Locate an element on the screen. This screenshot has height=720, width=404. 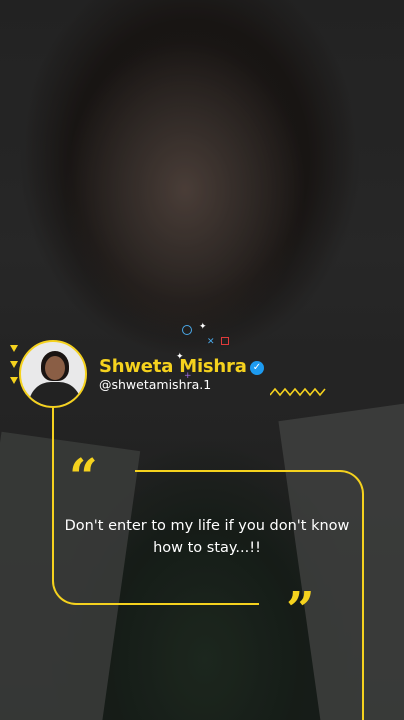
close-quote-icon: ” is located at coordinates (300, 609).